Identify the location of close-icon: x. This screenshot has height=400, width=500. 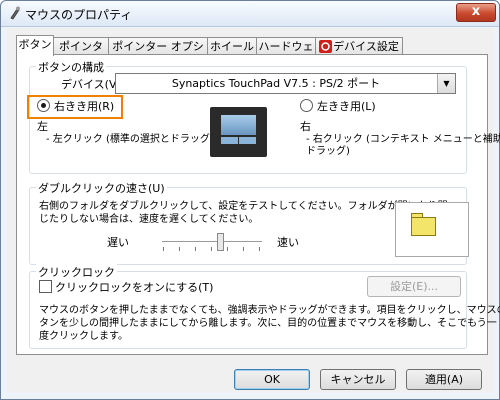
(476, 11).